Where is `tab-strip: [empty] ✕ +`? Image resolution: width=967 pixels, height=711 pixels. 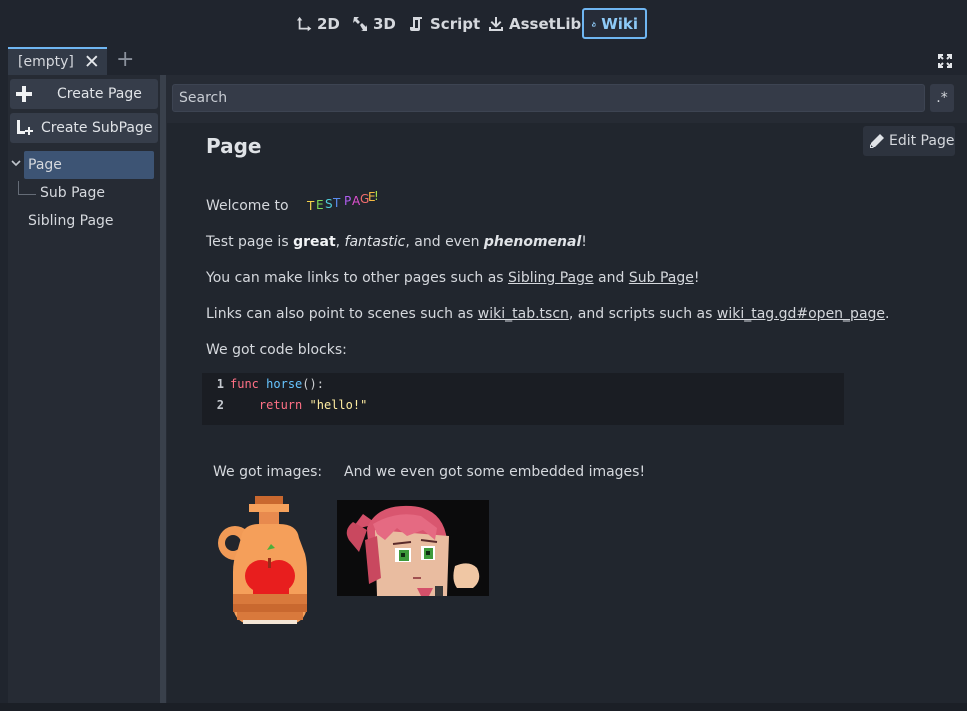
tab-strip: [empty] ✕ + is located at coordinates (487, 61).